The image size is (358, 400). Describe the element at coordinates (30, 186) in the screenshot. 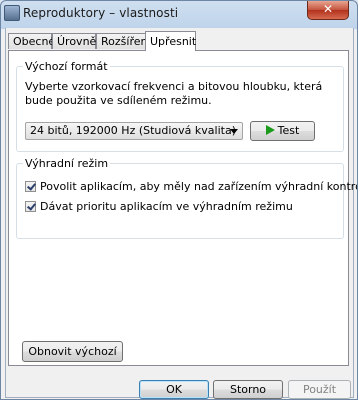

I see `allow-exclusive-control-checkbox` at that location.